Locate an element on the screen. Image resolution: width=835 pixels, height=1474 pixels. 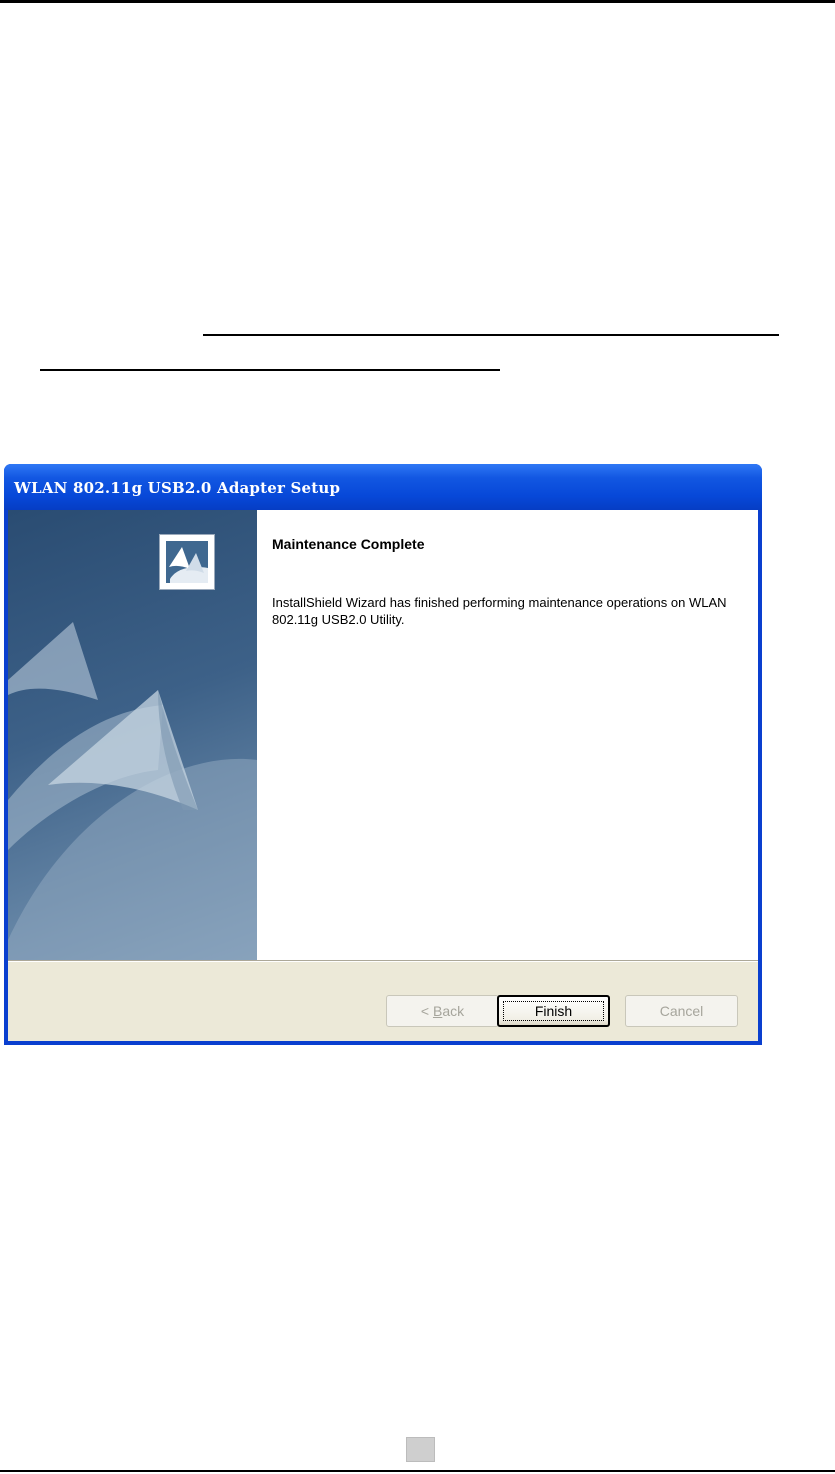
finish-button: Finish is located at coordinates (553, 1011).